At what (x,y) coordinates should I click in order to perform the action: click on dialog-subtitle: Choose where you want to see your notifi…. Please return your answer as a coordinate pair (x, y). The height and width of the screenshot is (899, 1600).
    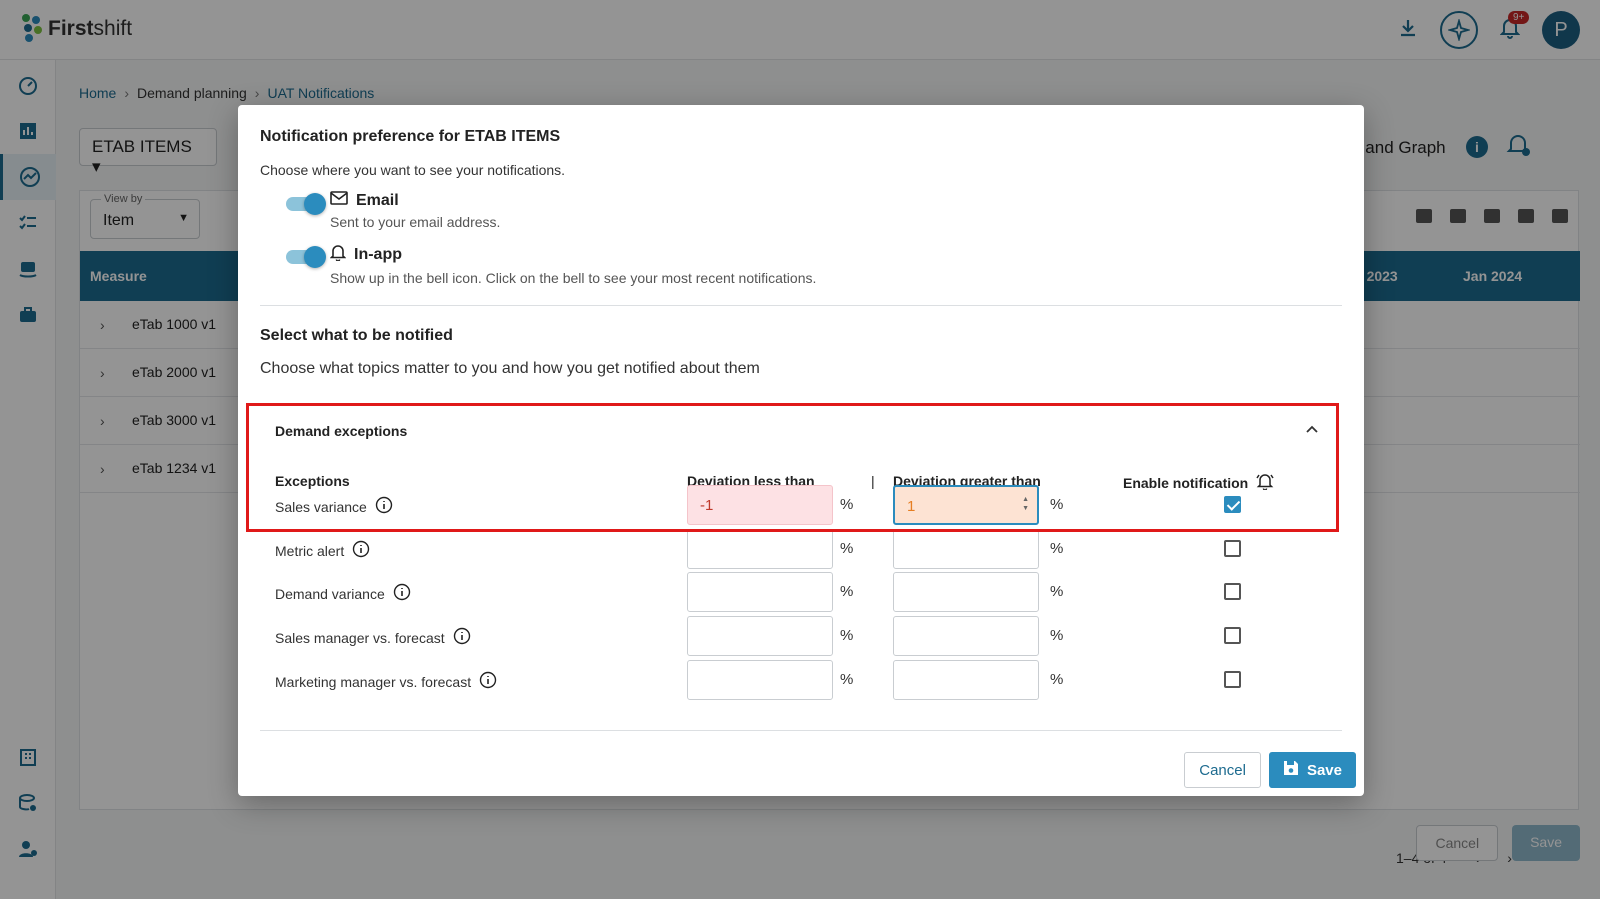
    Looking at the image, I should click on (413, 170).